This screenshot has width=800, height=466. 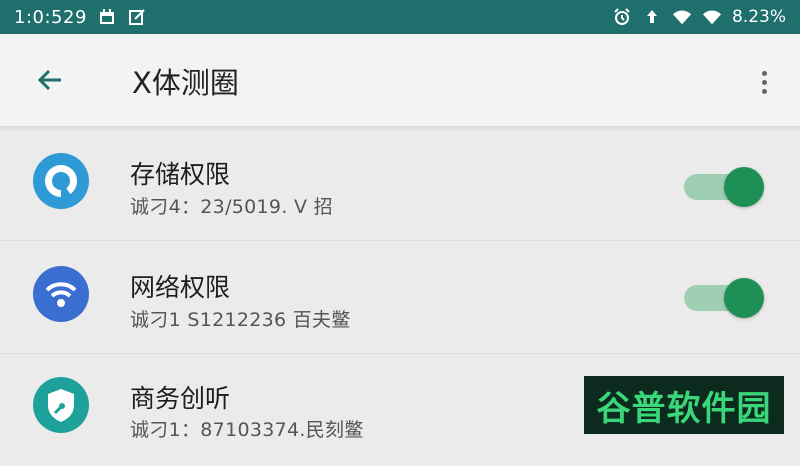 I want to click on storage-icon, so click(x=61, y=181).